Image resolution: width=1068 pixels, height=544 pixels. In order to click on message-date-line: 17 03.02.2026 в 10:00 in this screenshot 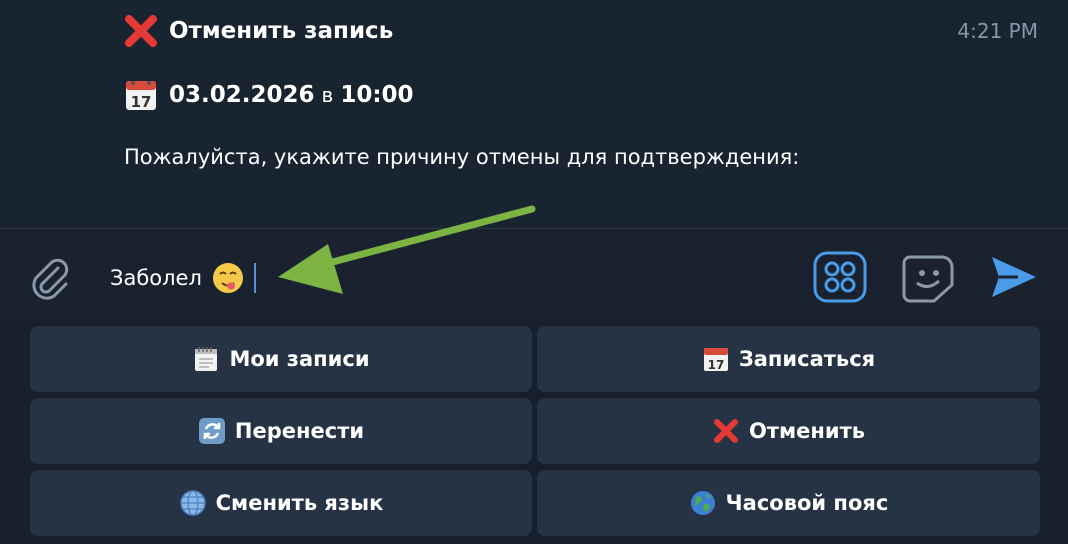, I will do `click(269, 95)`.